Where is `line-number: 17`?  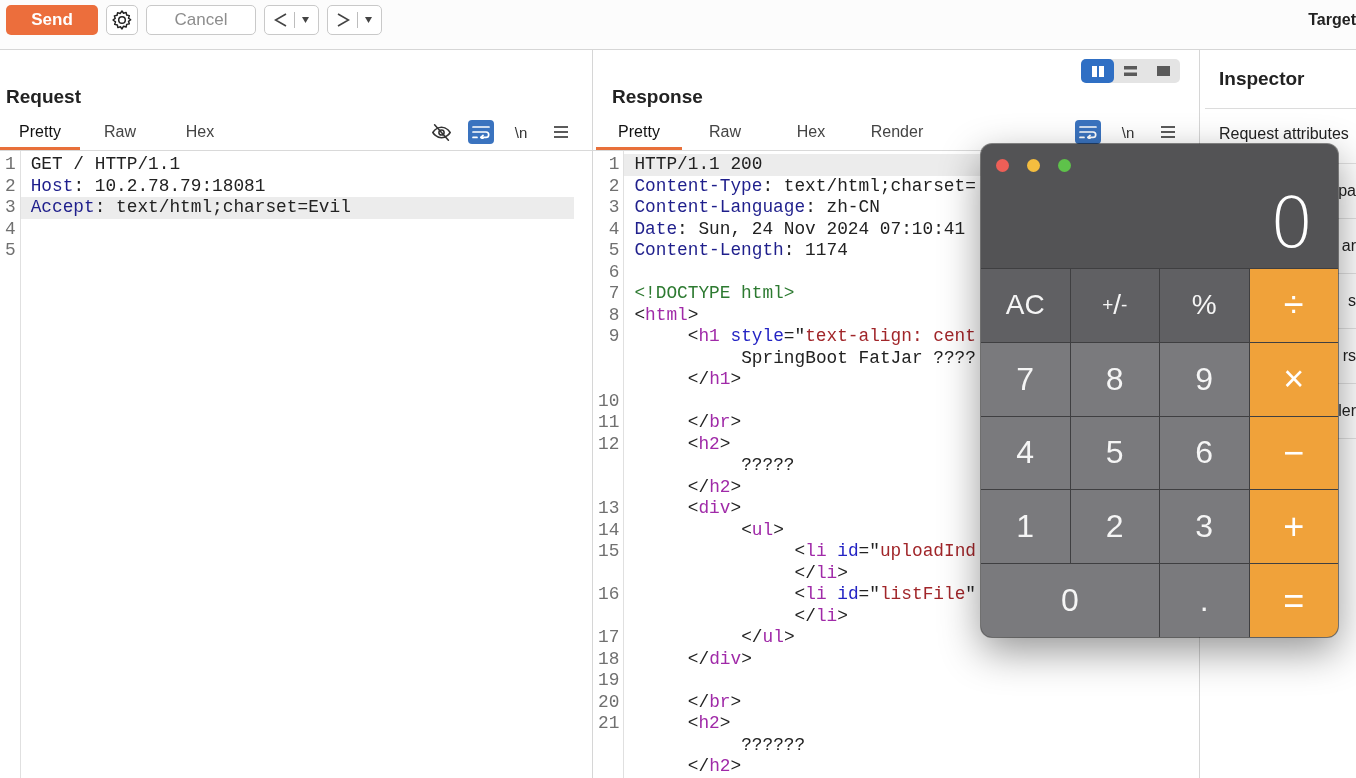
line-number: 17 is located at coordinates (609, 637).